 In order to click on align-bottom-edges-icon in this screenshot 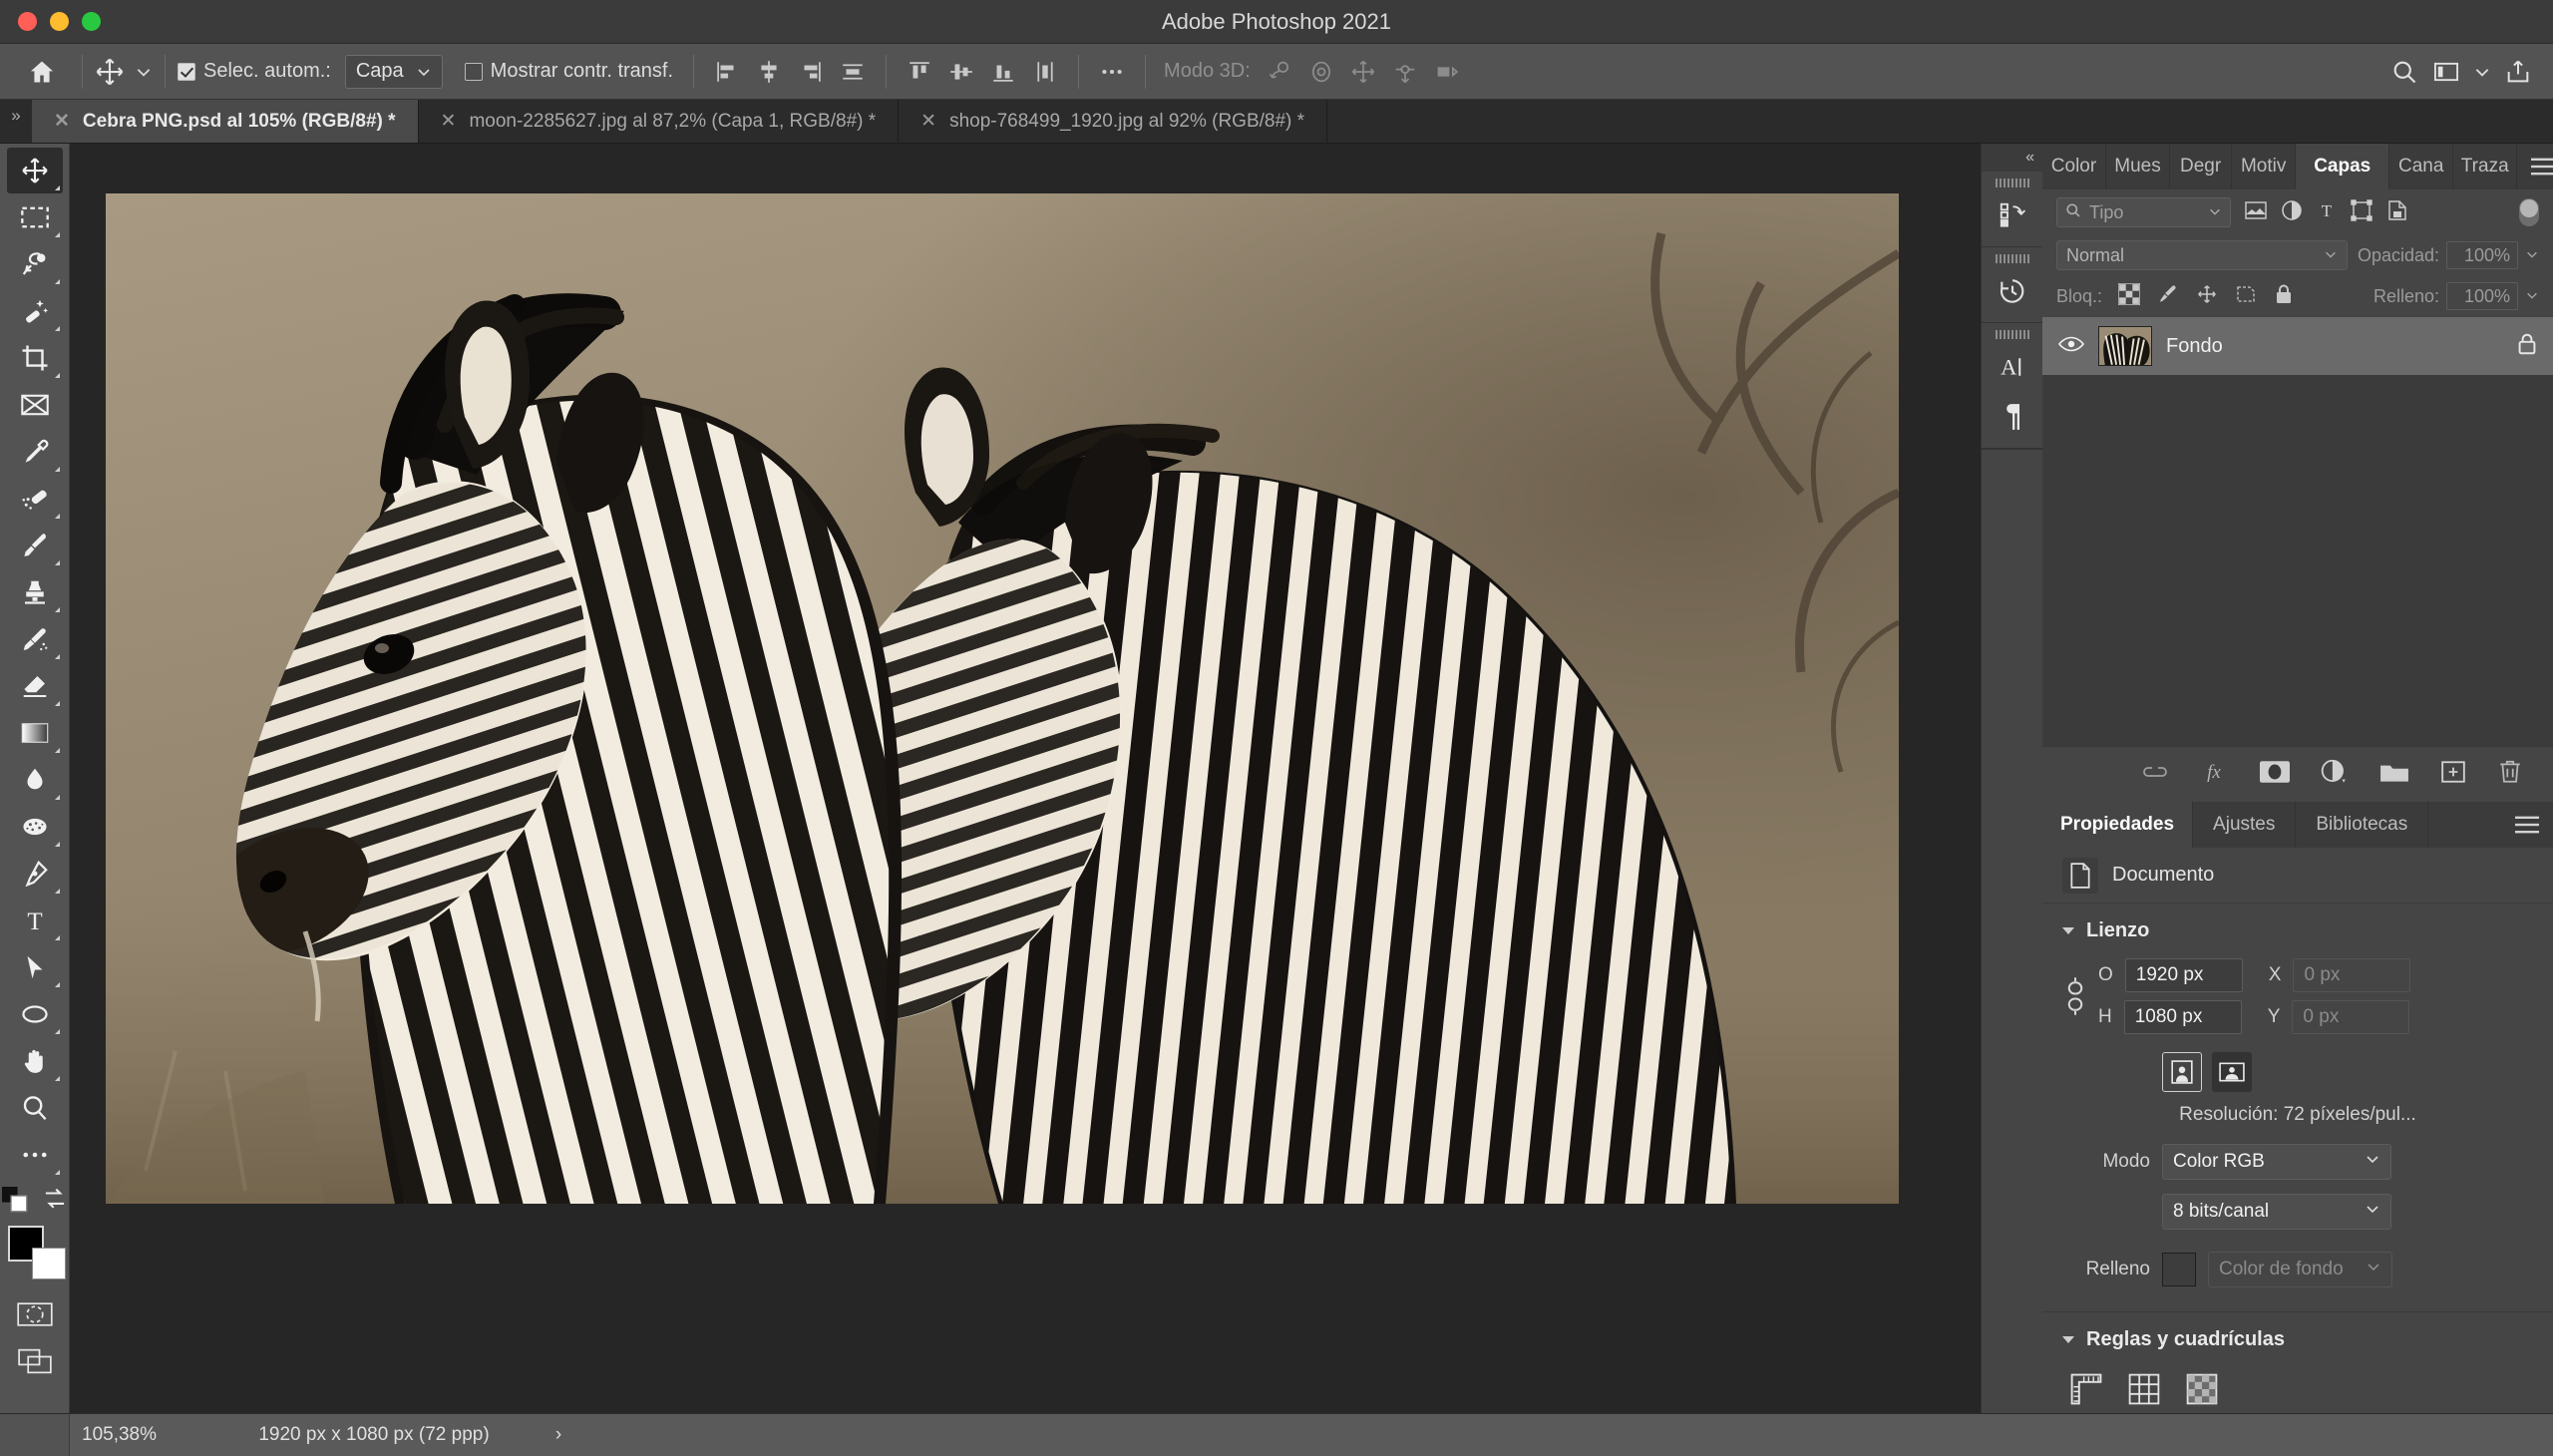, I will do `click(1003, 72)`.